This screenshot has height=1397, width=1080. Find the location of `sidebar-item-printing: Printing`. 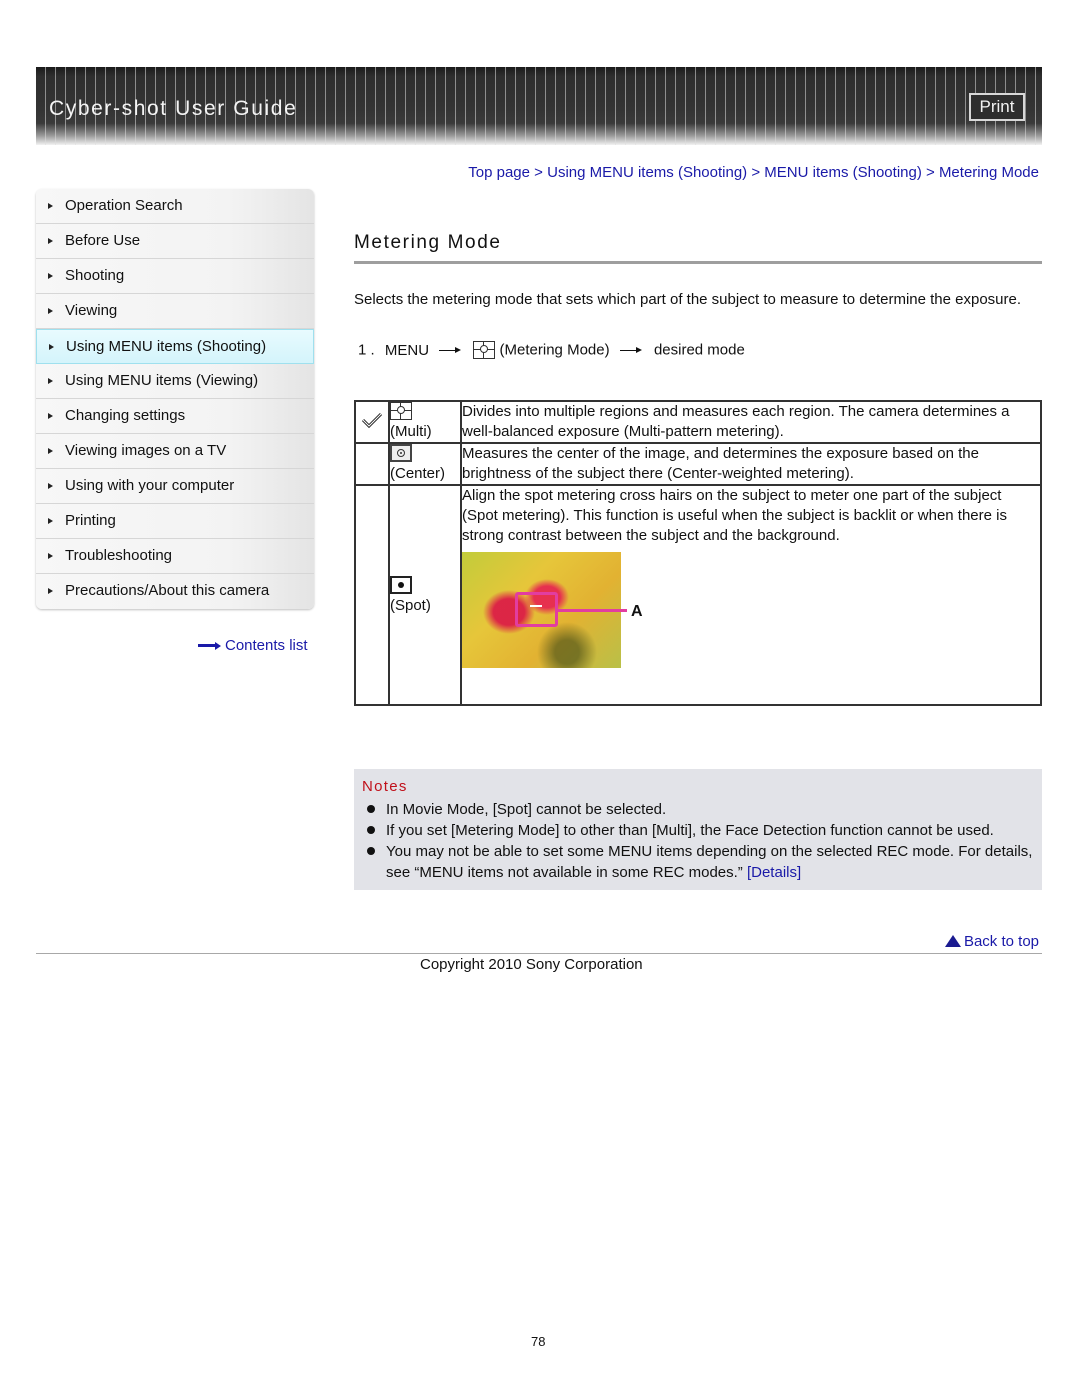

sidebar-item-printing: Printing is located at coordinates (175, 521).